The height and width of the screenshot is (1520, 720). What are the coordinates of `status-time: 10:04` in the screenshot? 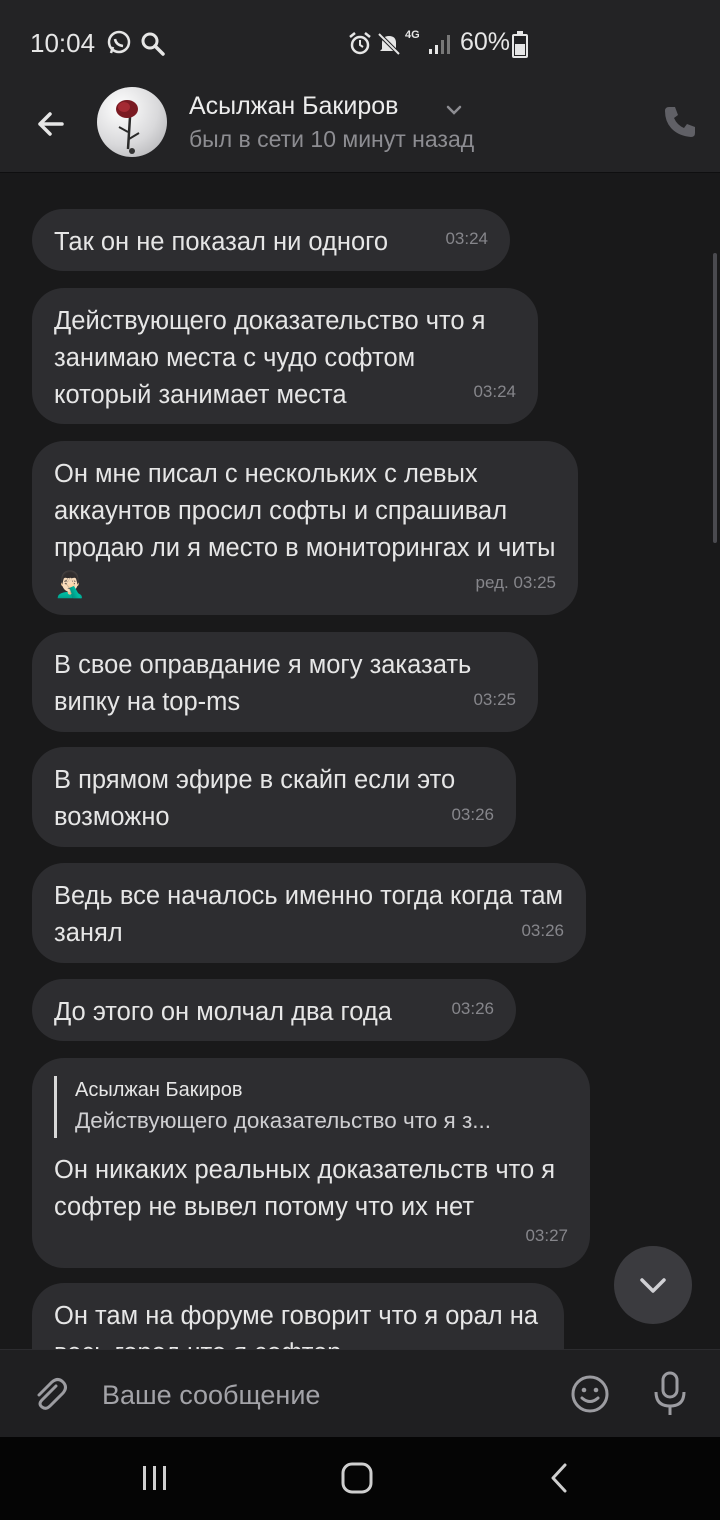 It's located at (63, 43).